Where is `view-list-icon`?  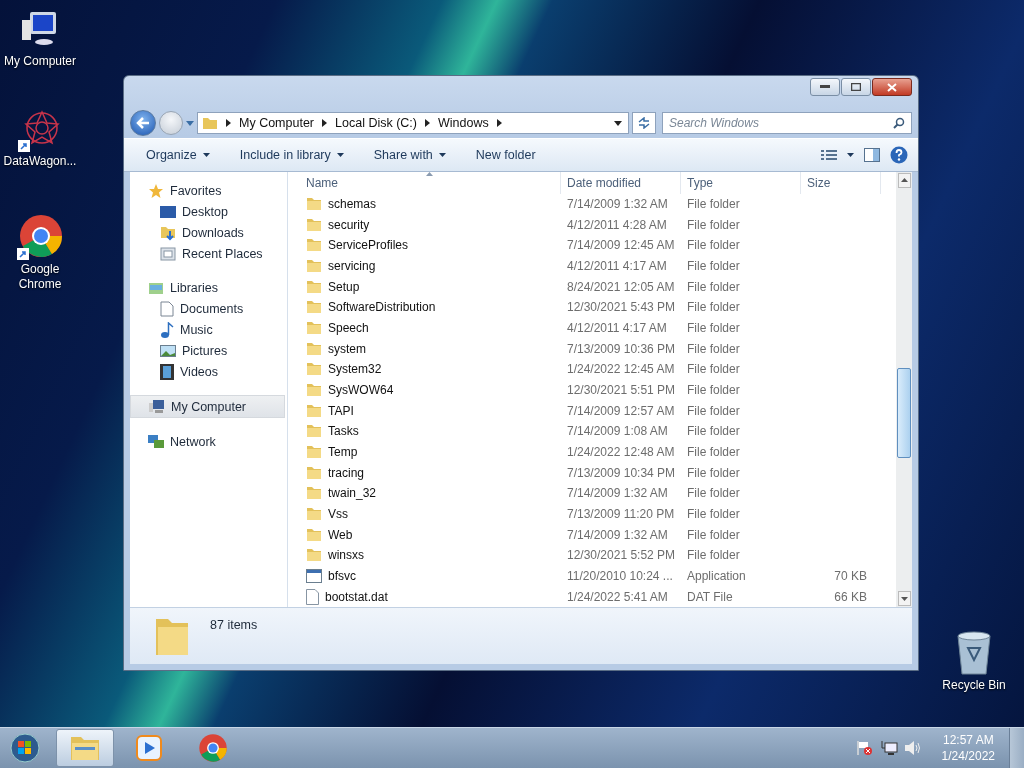 view-list-icon is located at coordinates (829, 155).